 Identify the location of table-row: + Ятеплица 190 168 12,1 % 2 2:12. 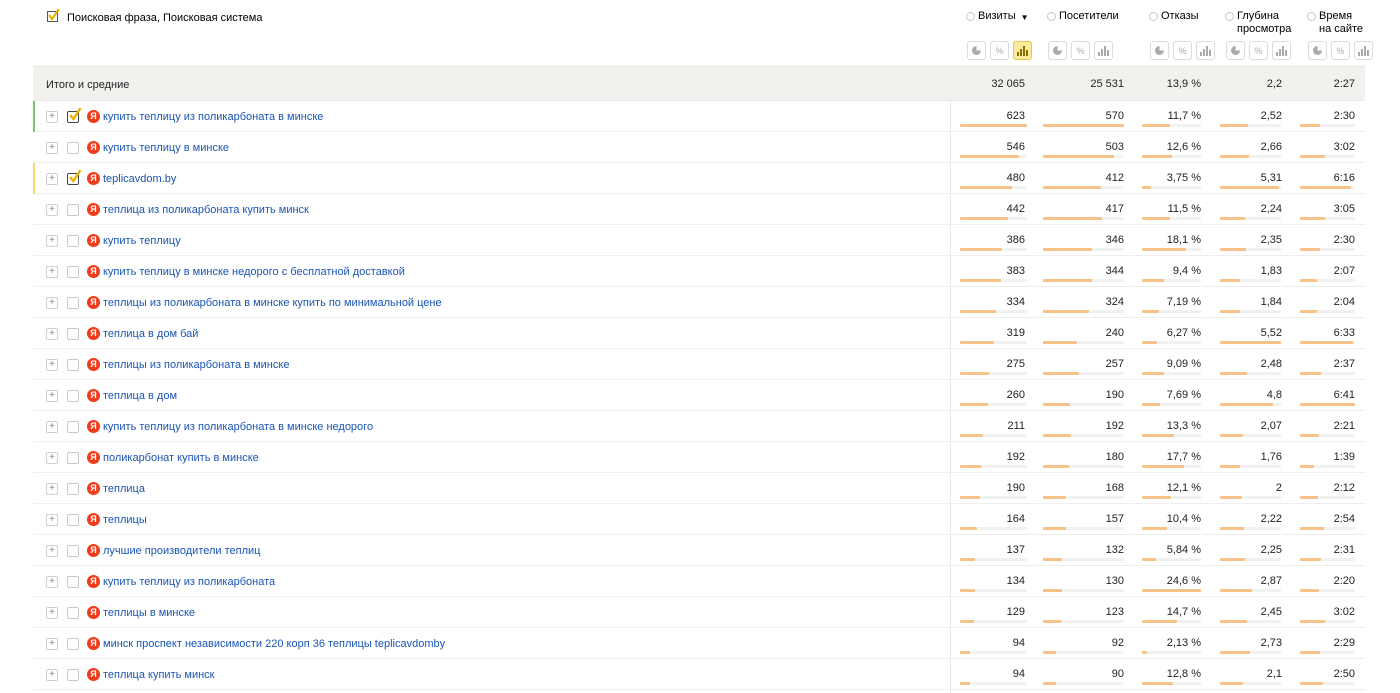
(699, 488).